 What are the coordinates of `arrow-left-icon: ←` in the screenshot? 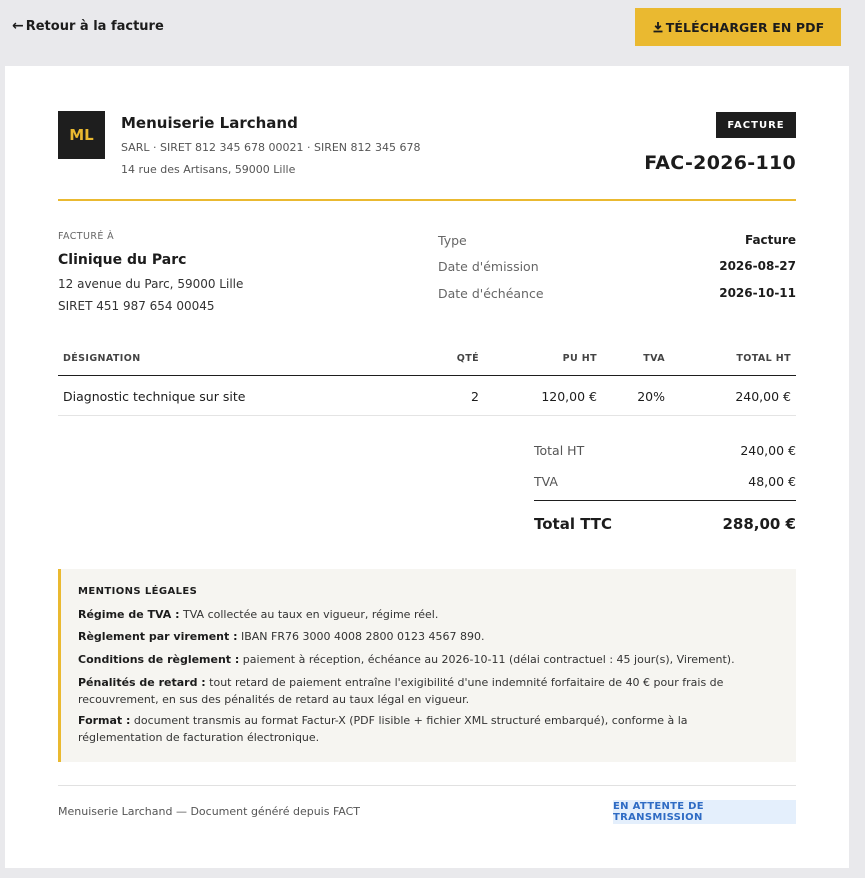 It's located at (18, 26).